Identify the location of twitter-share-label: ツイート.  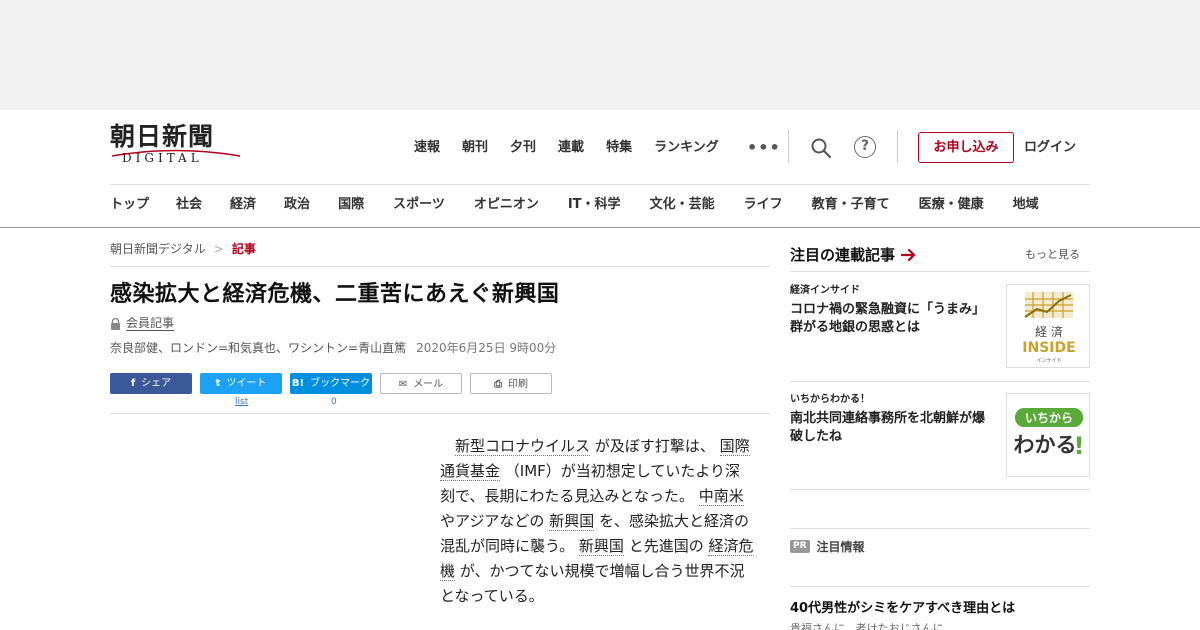
(246, 383).